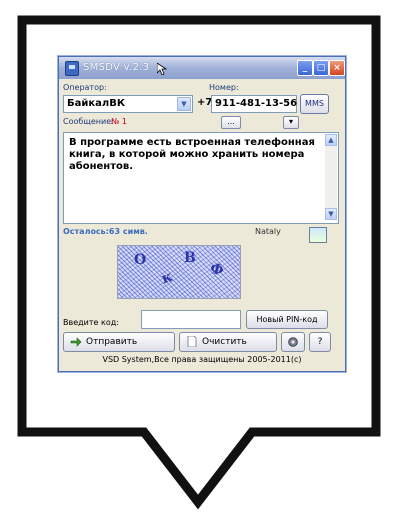 The image size is (396, 521). Describe the element at coordinates (192, 341) in the screenshot. I see `document-icon` at that location.